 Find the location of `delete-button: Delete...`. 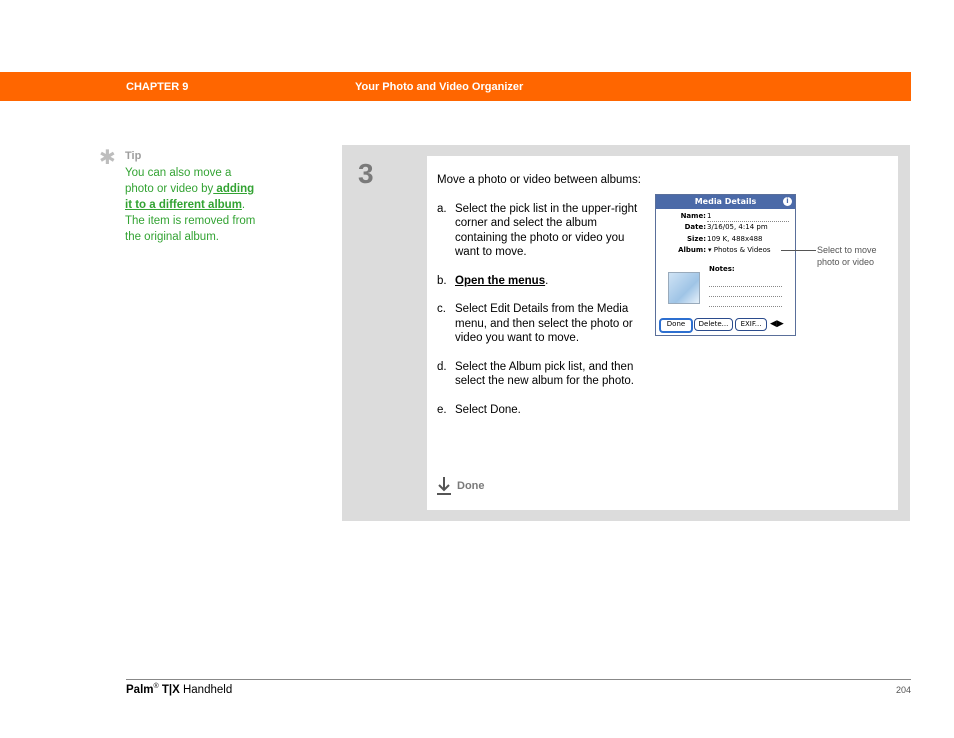

delete-button: Delete... is located at coordinates (713, 324).